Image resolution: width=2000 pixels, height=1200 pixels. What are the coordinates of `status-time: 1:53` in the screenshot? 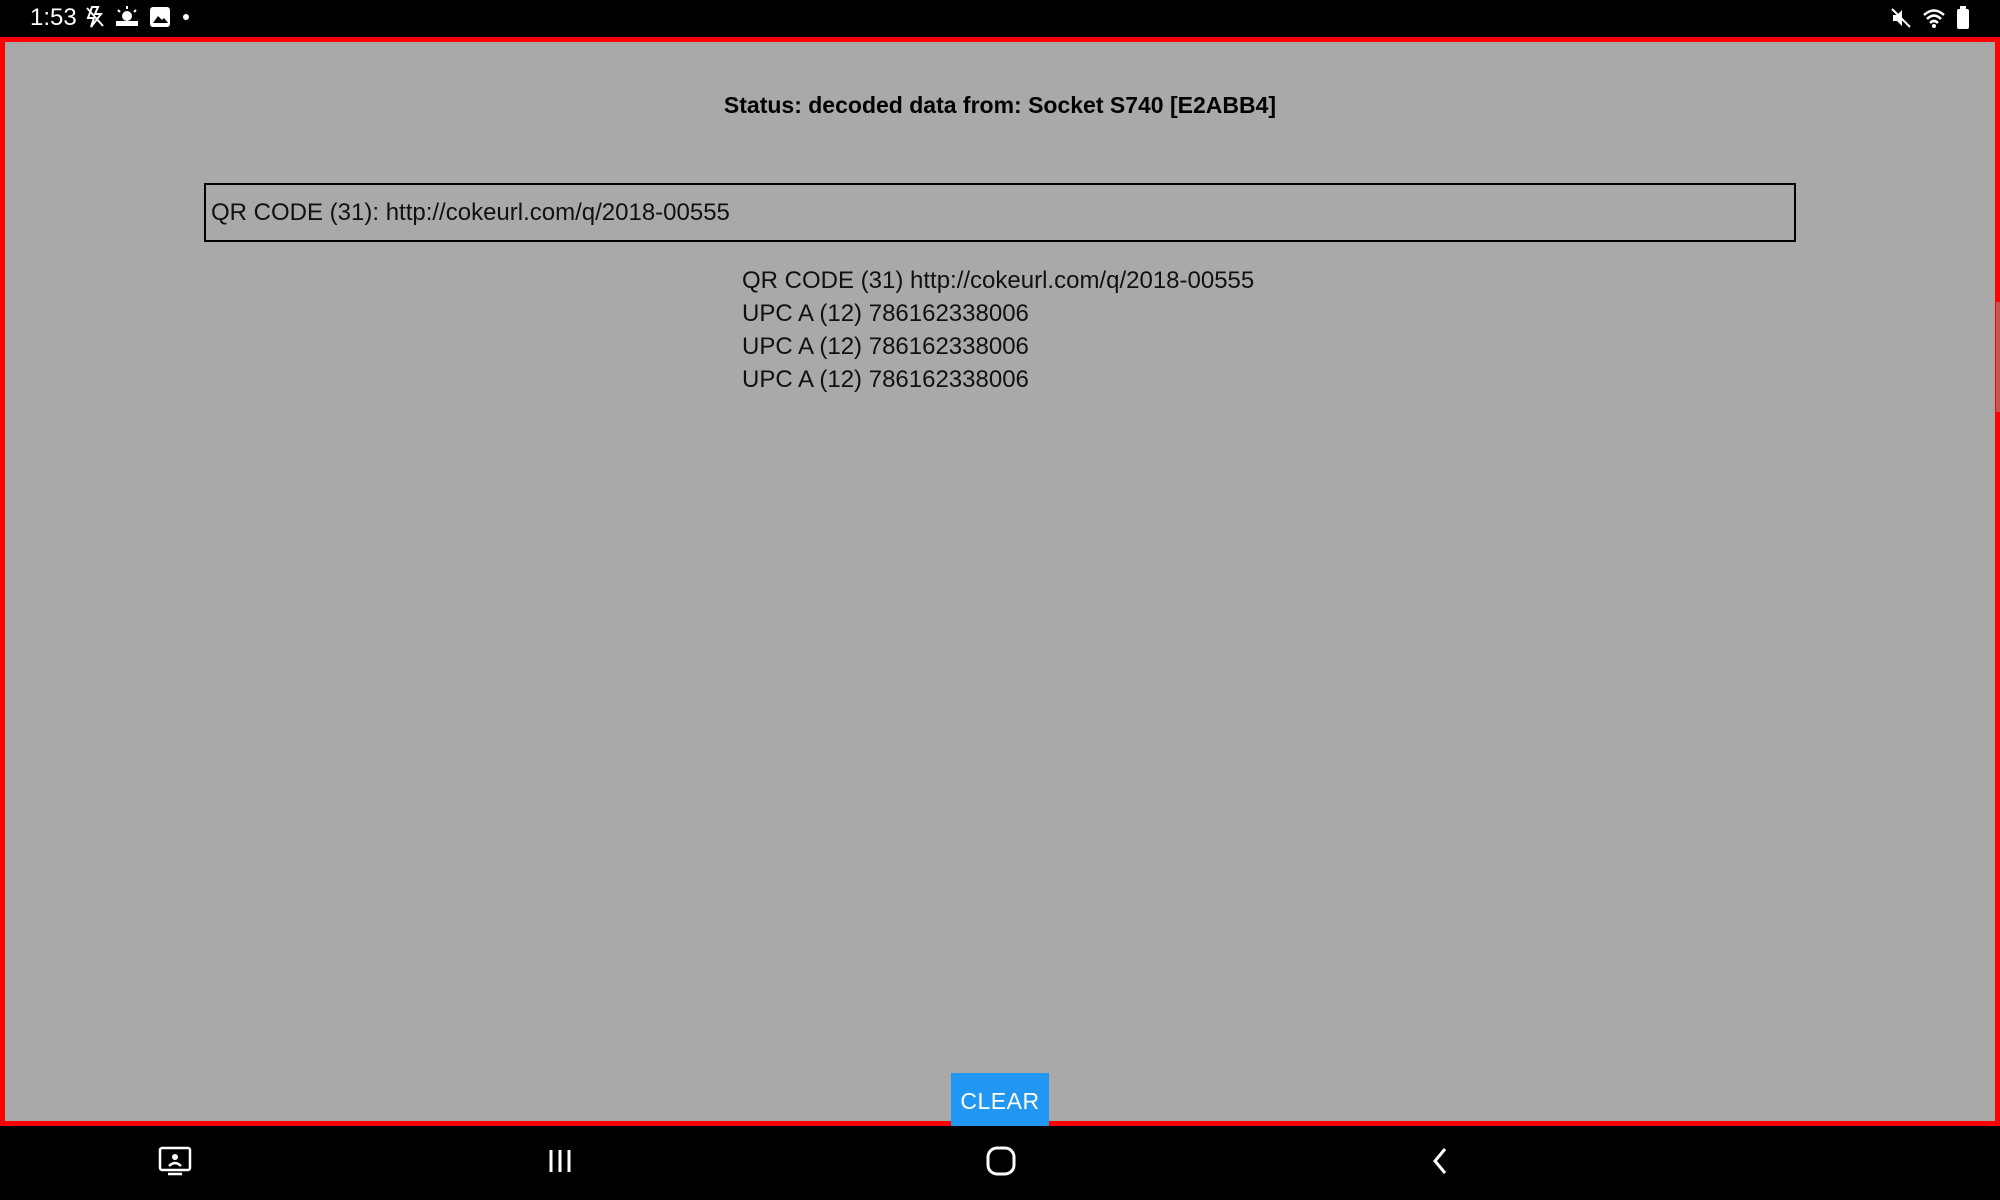 It's located at (53, 17).